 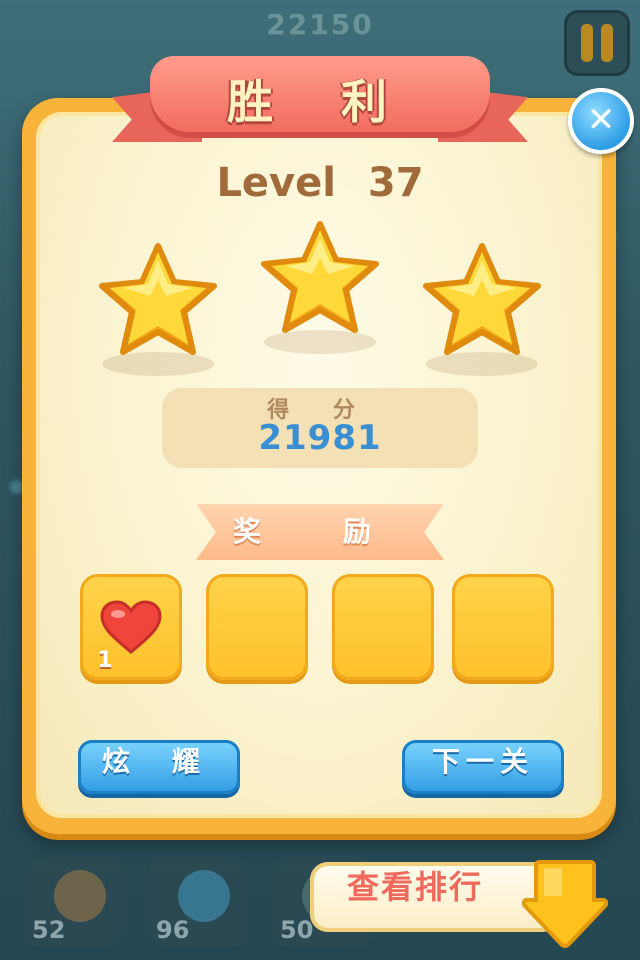 What do you see at coordinates (297, 930) in the screenshot?
I see `tool-count: 50` at bounding box center [297, 930].